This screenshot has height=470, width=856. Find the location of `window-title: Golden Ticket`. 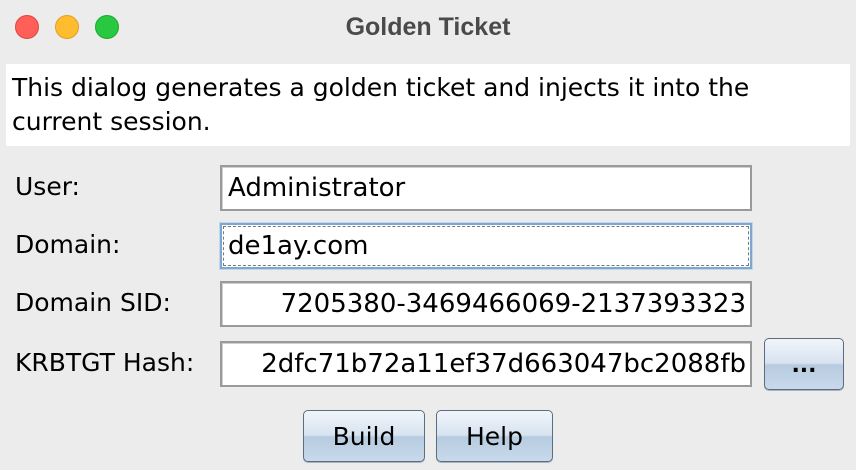

window-title: Golden Ticket is located at coordinates (428, 27).